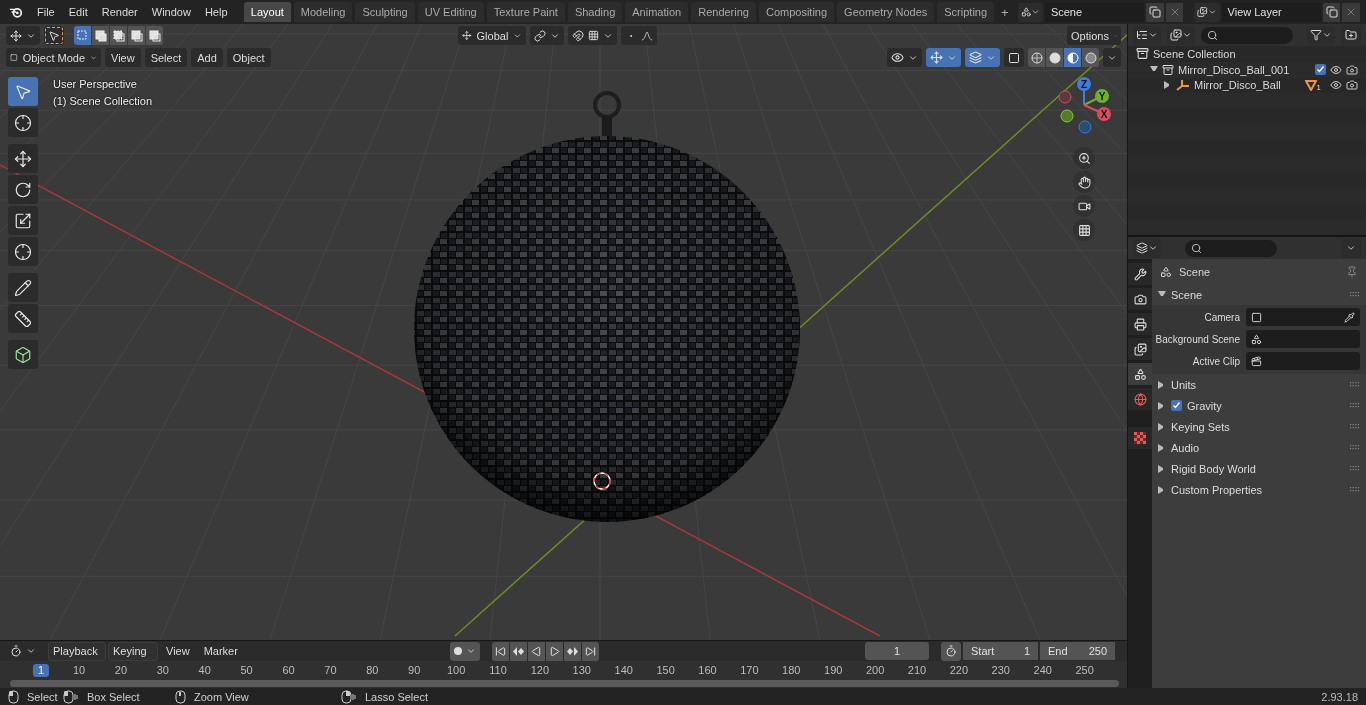  What do you see at coordinates (500, 651) in the screenshot?
I see `jump-start-button` at bounding box center [500, 651].